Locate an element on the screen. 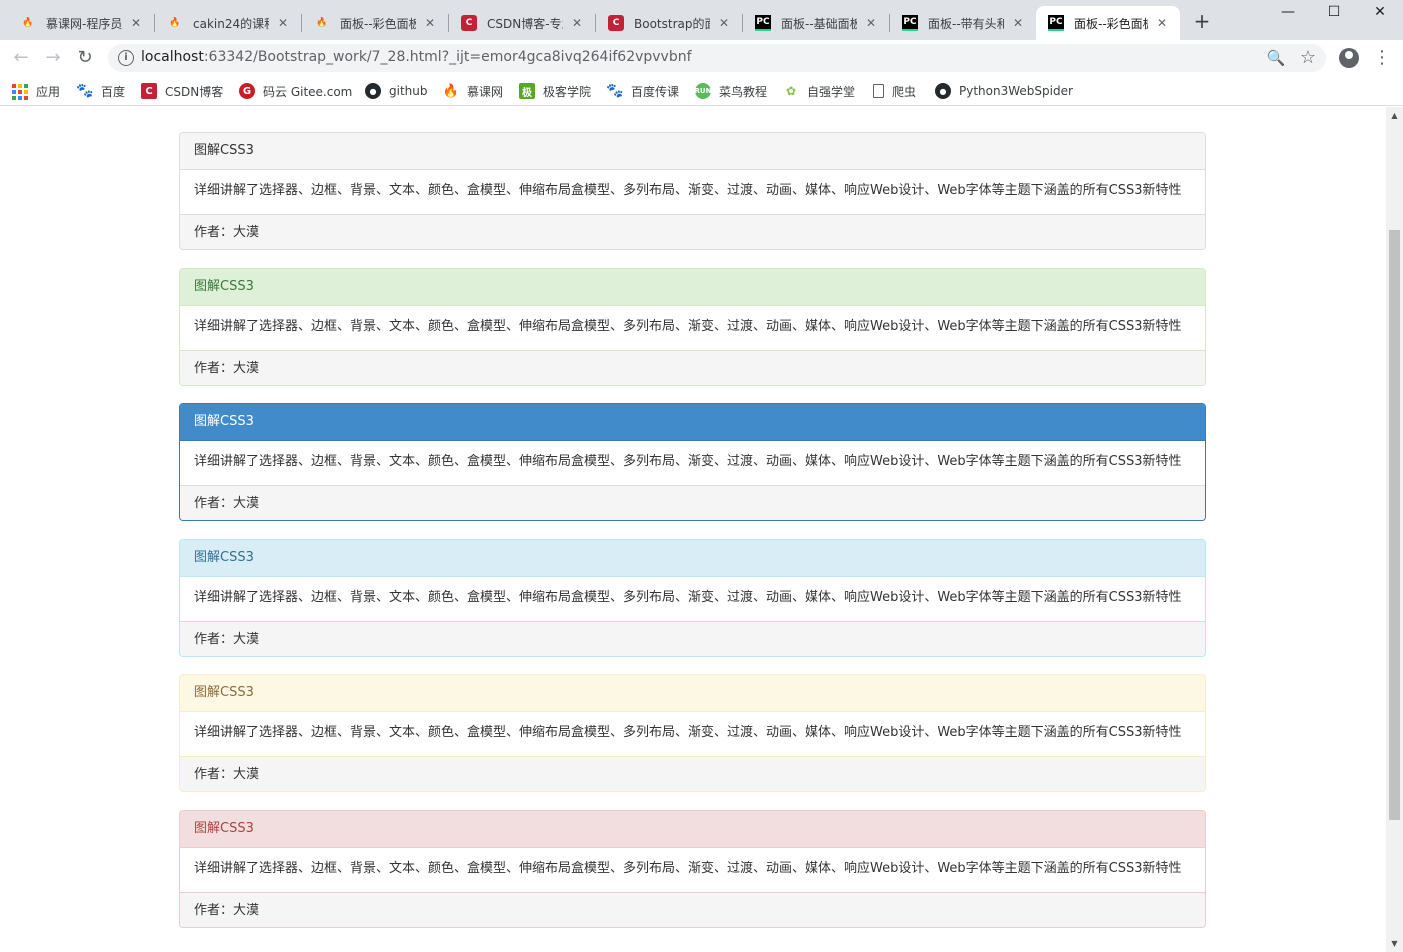 The image size is (1403, 952). bookmark-csdn: C CSDN博客 is located at coordinates (182, 91).